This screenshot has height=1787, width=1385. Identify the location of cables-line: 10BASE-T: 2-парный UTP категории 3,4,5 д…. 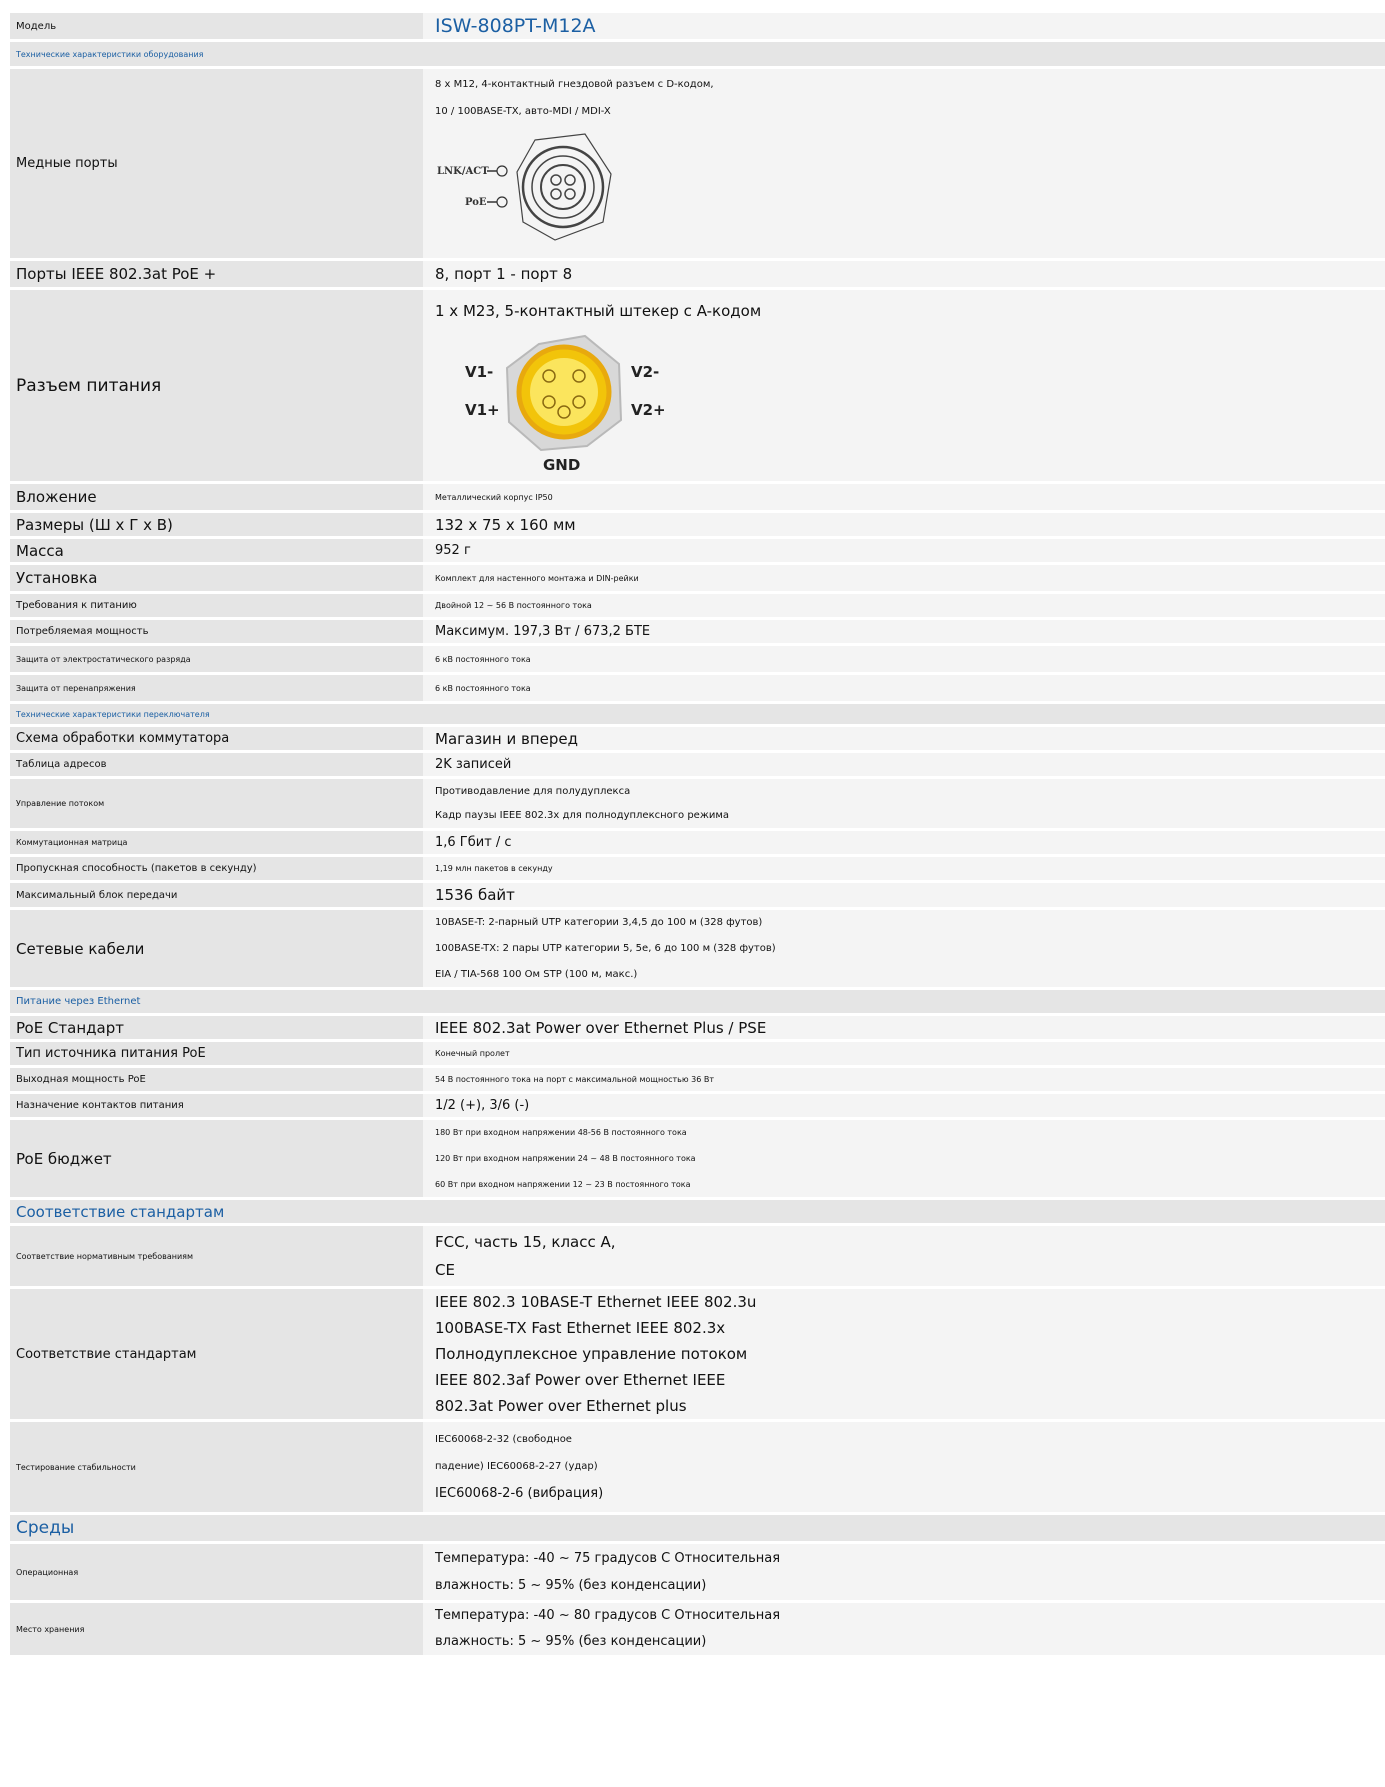
(599, 922).